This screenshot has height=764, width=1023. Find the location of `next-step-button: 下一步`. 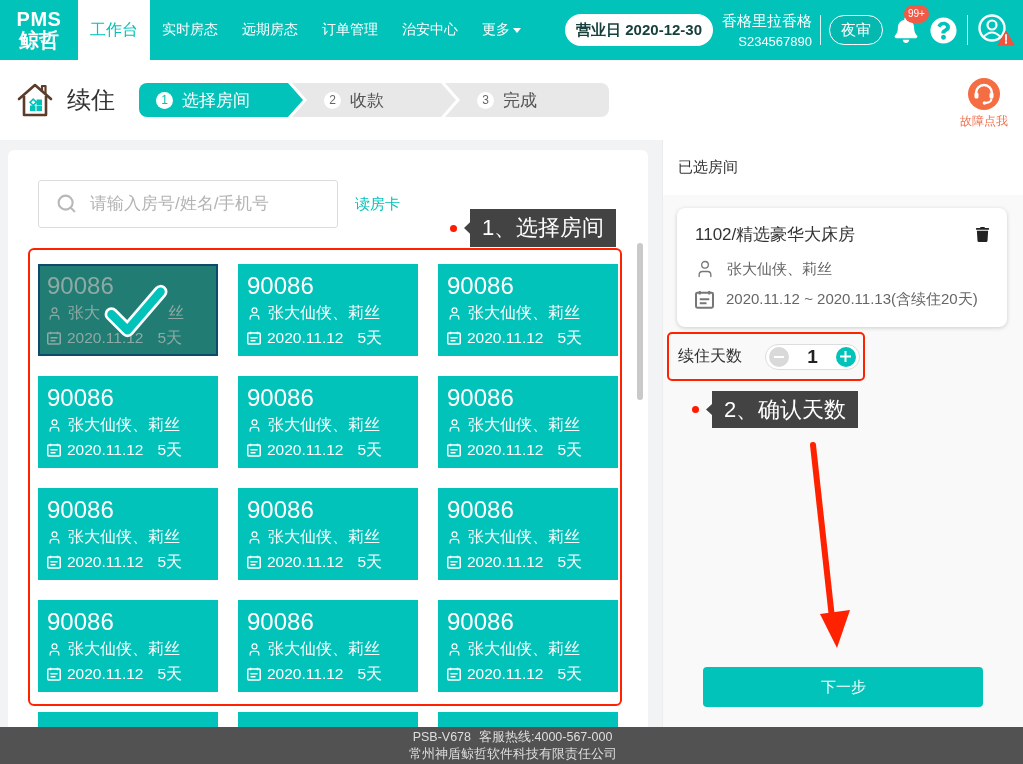

next-step-button: 下一步 is located at coordinates (843, 687).